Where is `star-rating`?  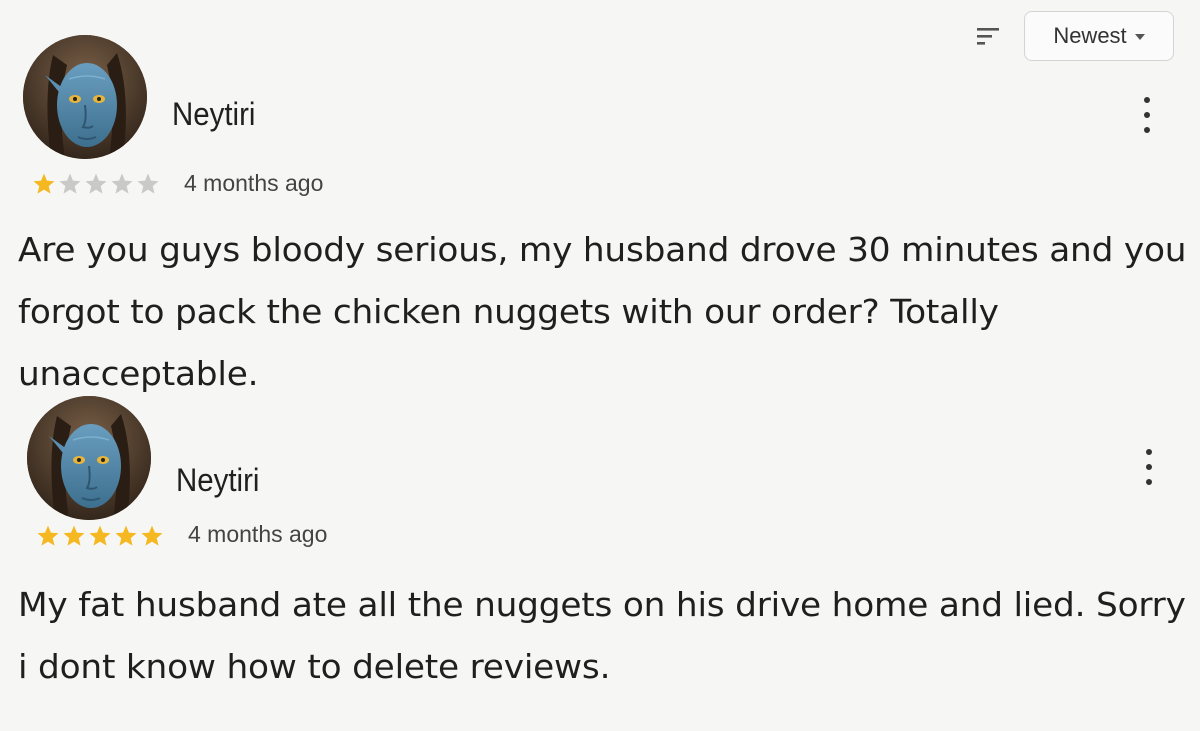
star-rating is located at coordinates (100, 536).